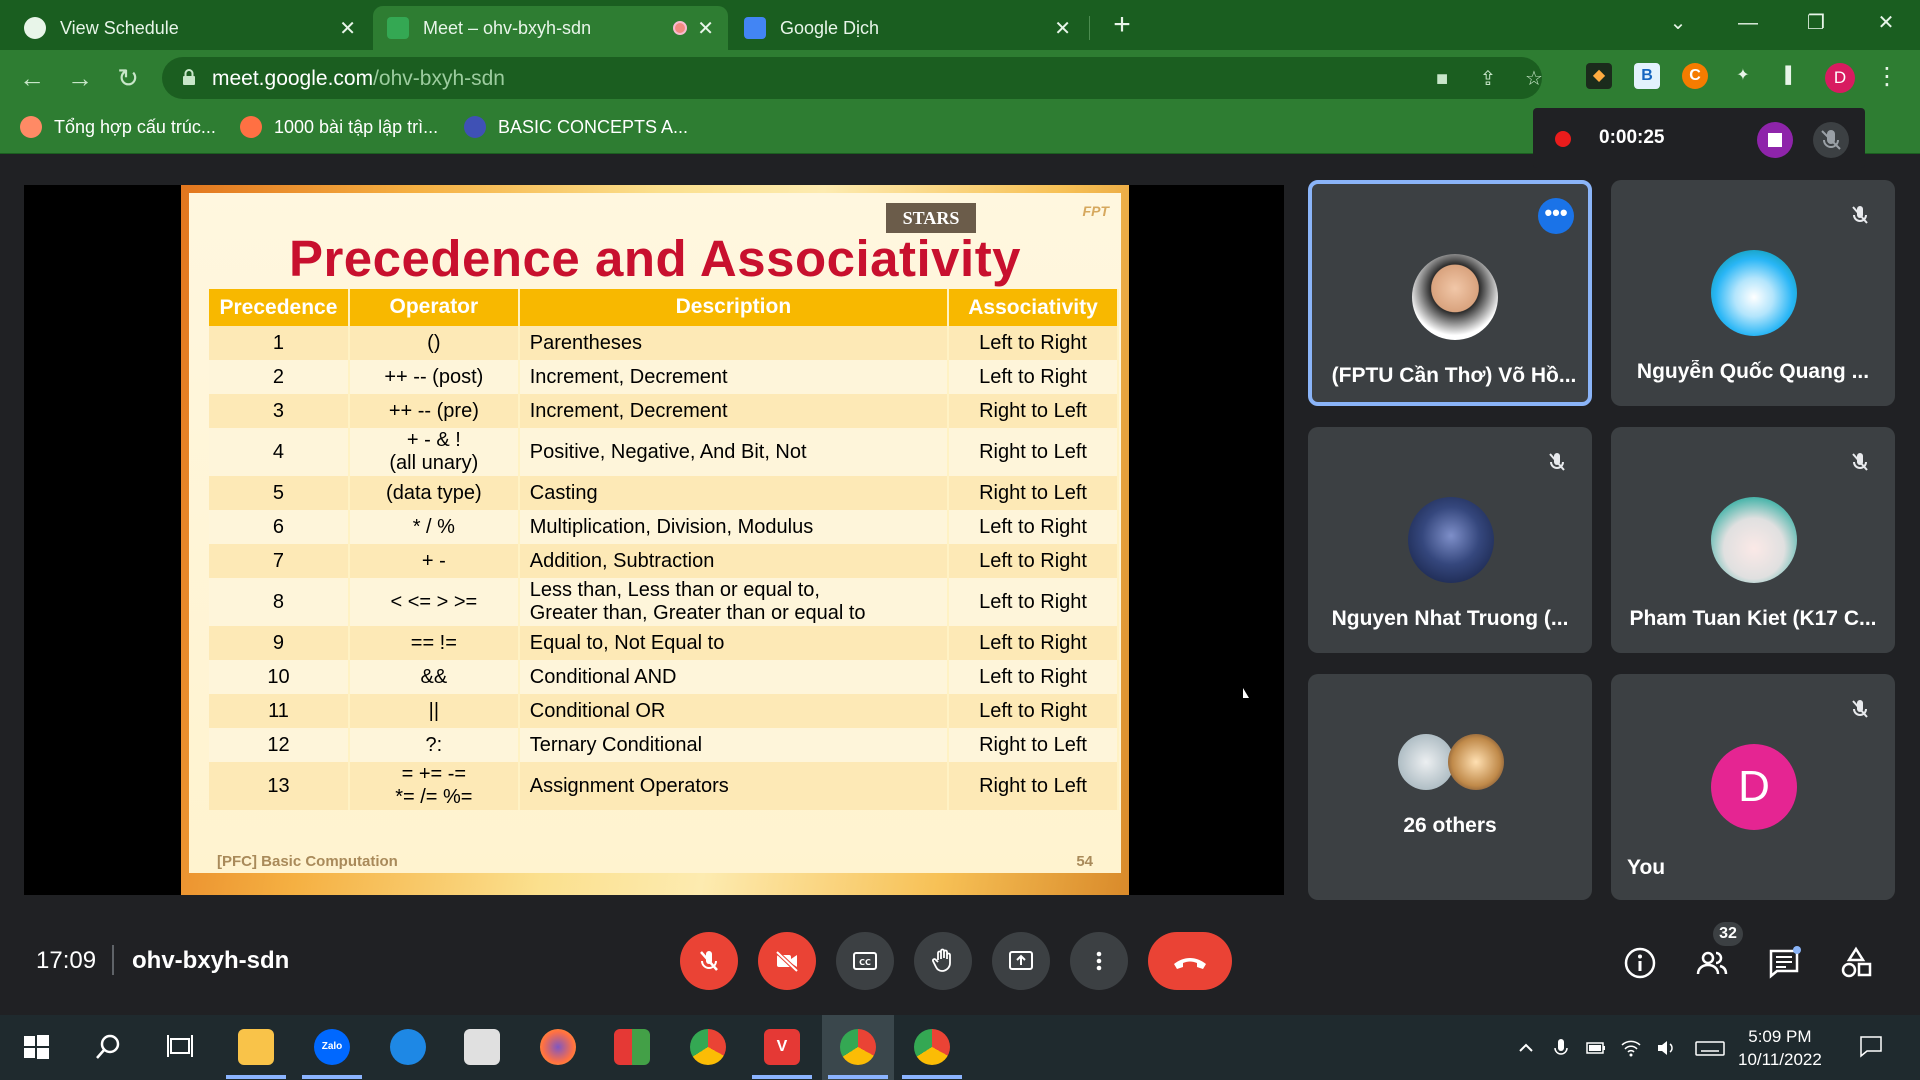  What do you see at coordinates (734, 452) in the screenshot?
I see `description-cell: Positive, Negative, And Bit, Not` at bounding box center [734, 452].